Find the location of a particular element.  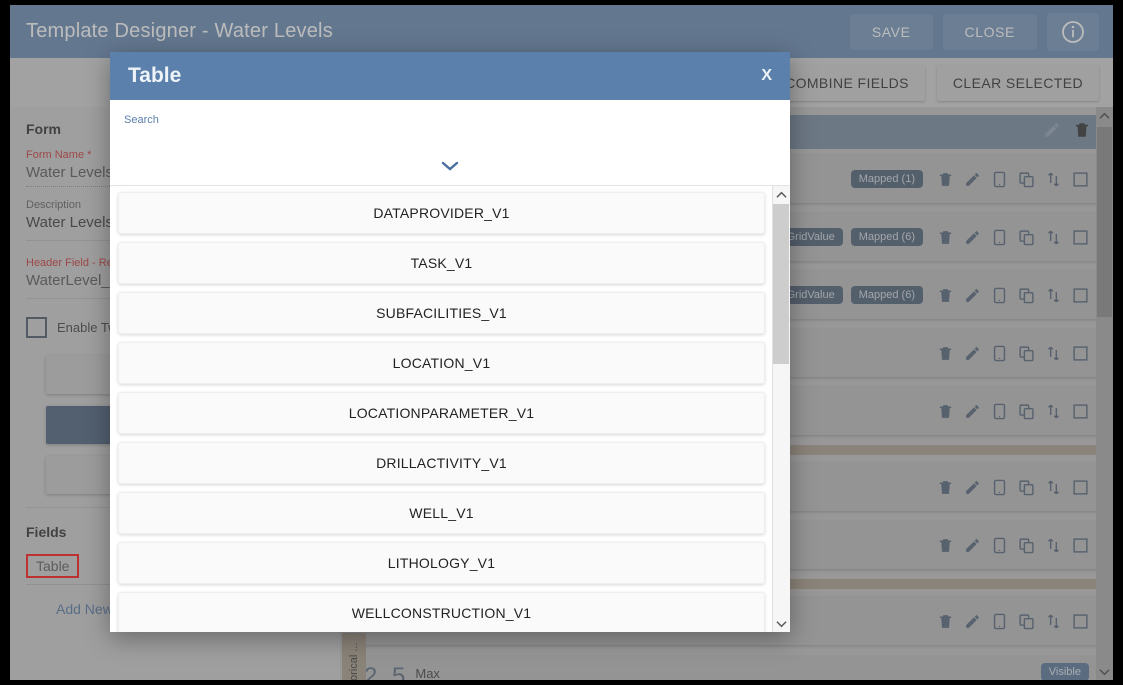

visible-badge: Visible is located at coordinates (1064, 671).